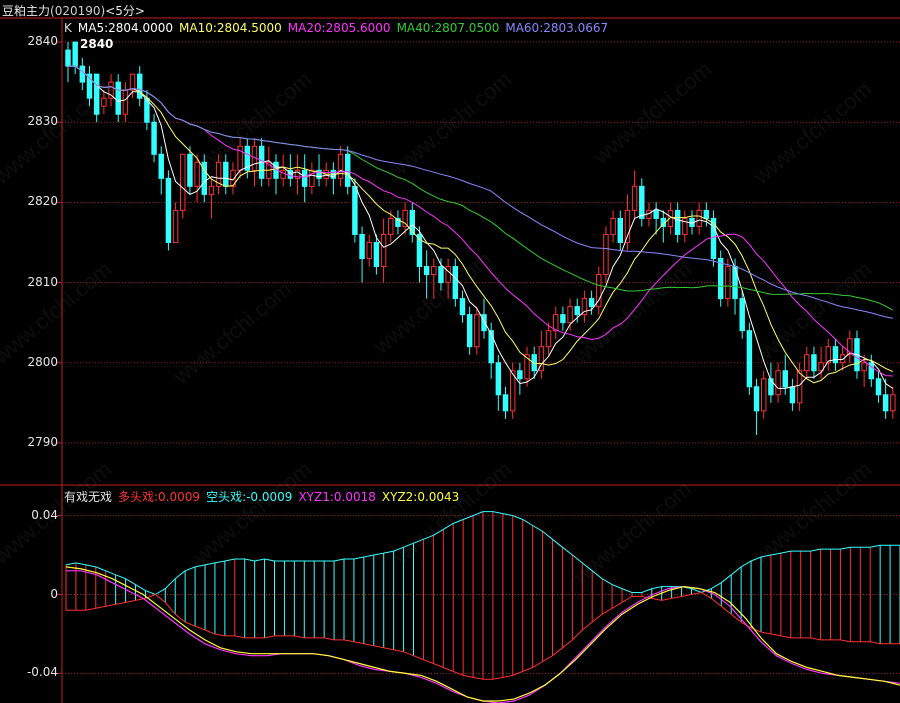 This screenshot has width=900, height=703. What do you see at coordinates (337, 497) in the screenshot?
I see `indicator-legend-item: XYZ1:0.0018` at bounding box center [337, 497].